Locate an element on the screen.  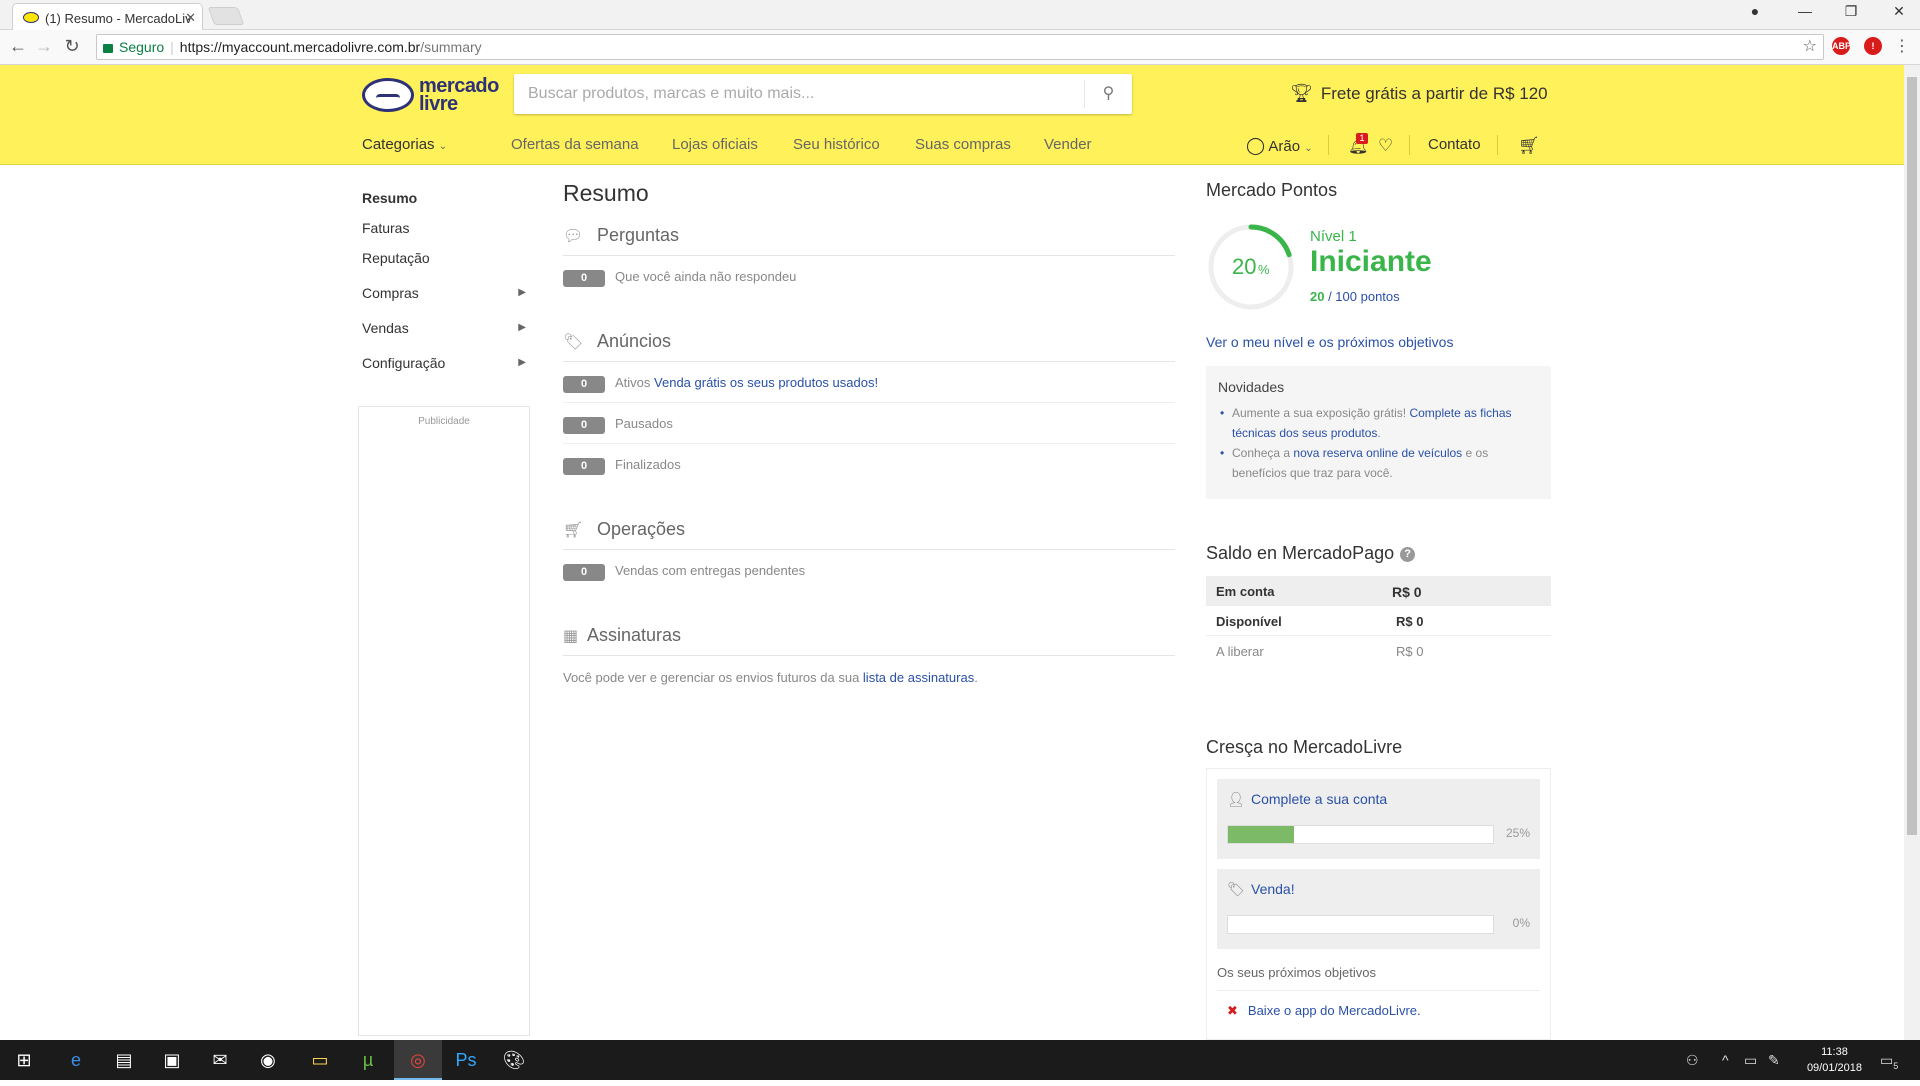
goal-percent: 0% is located at coordinates (1521, 923).